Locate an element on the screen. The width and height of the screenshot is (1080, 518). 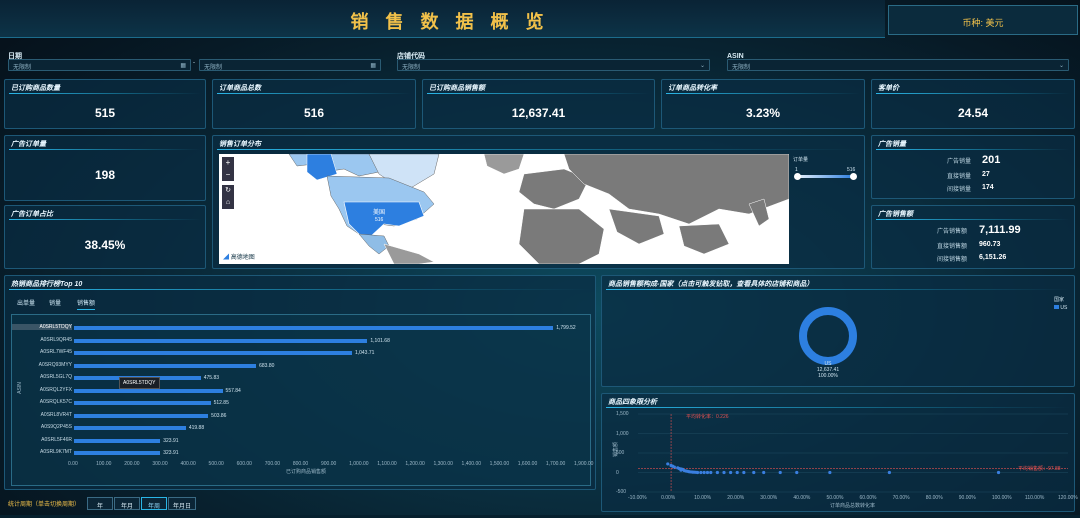
asin-select: 无限制 ⌄ is located at coordinates (898, 65).